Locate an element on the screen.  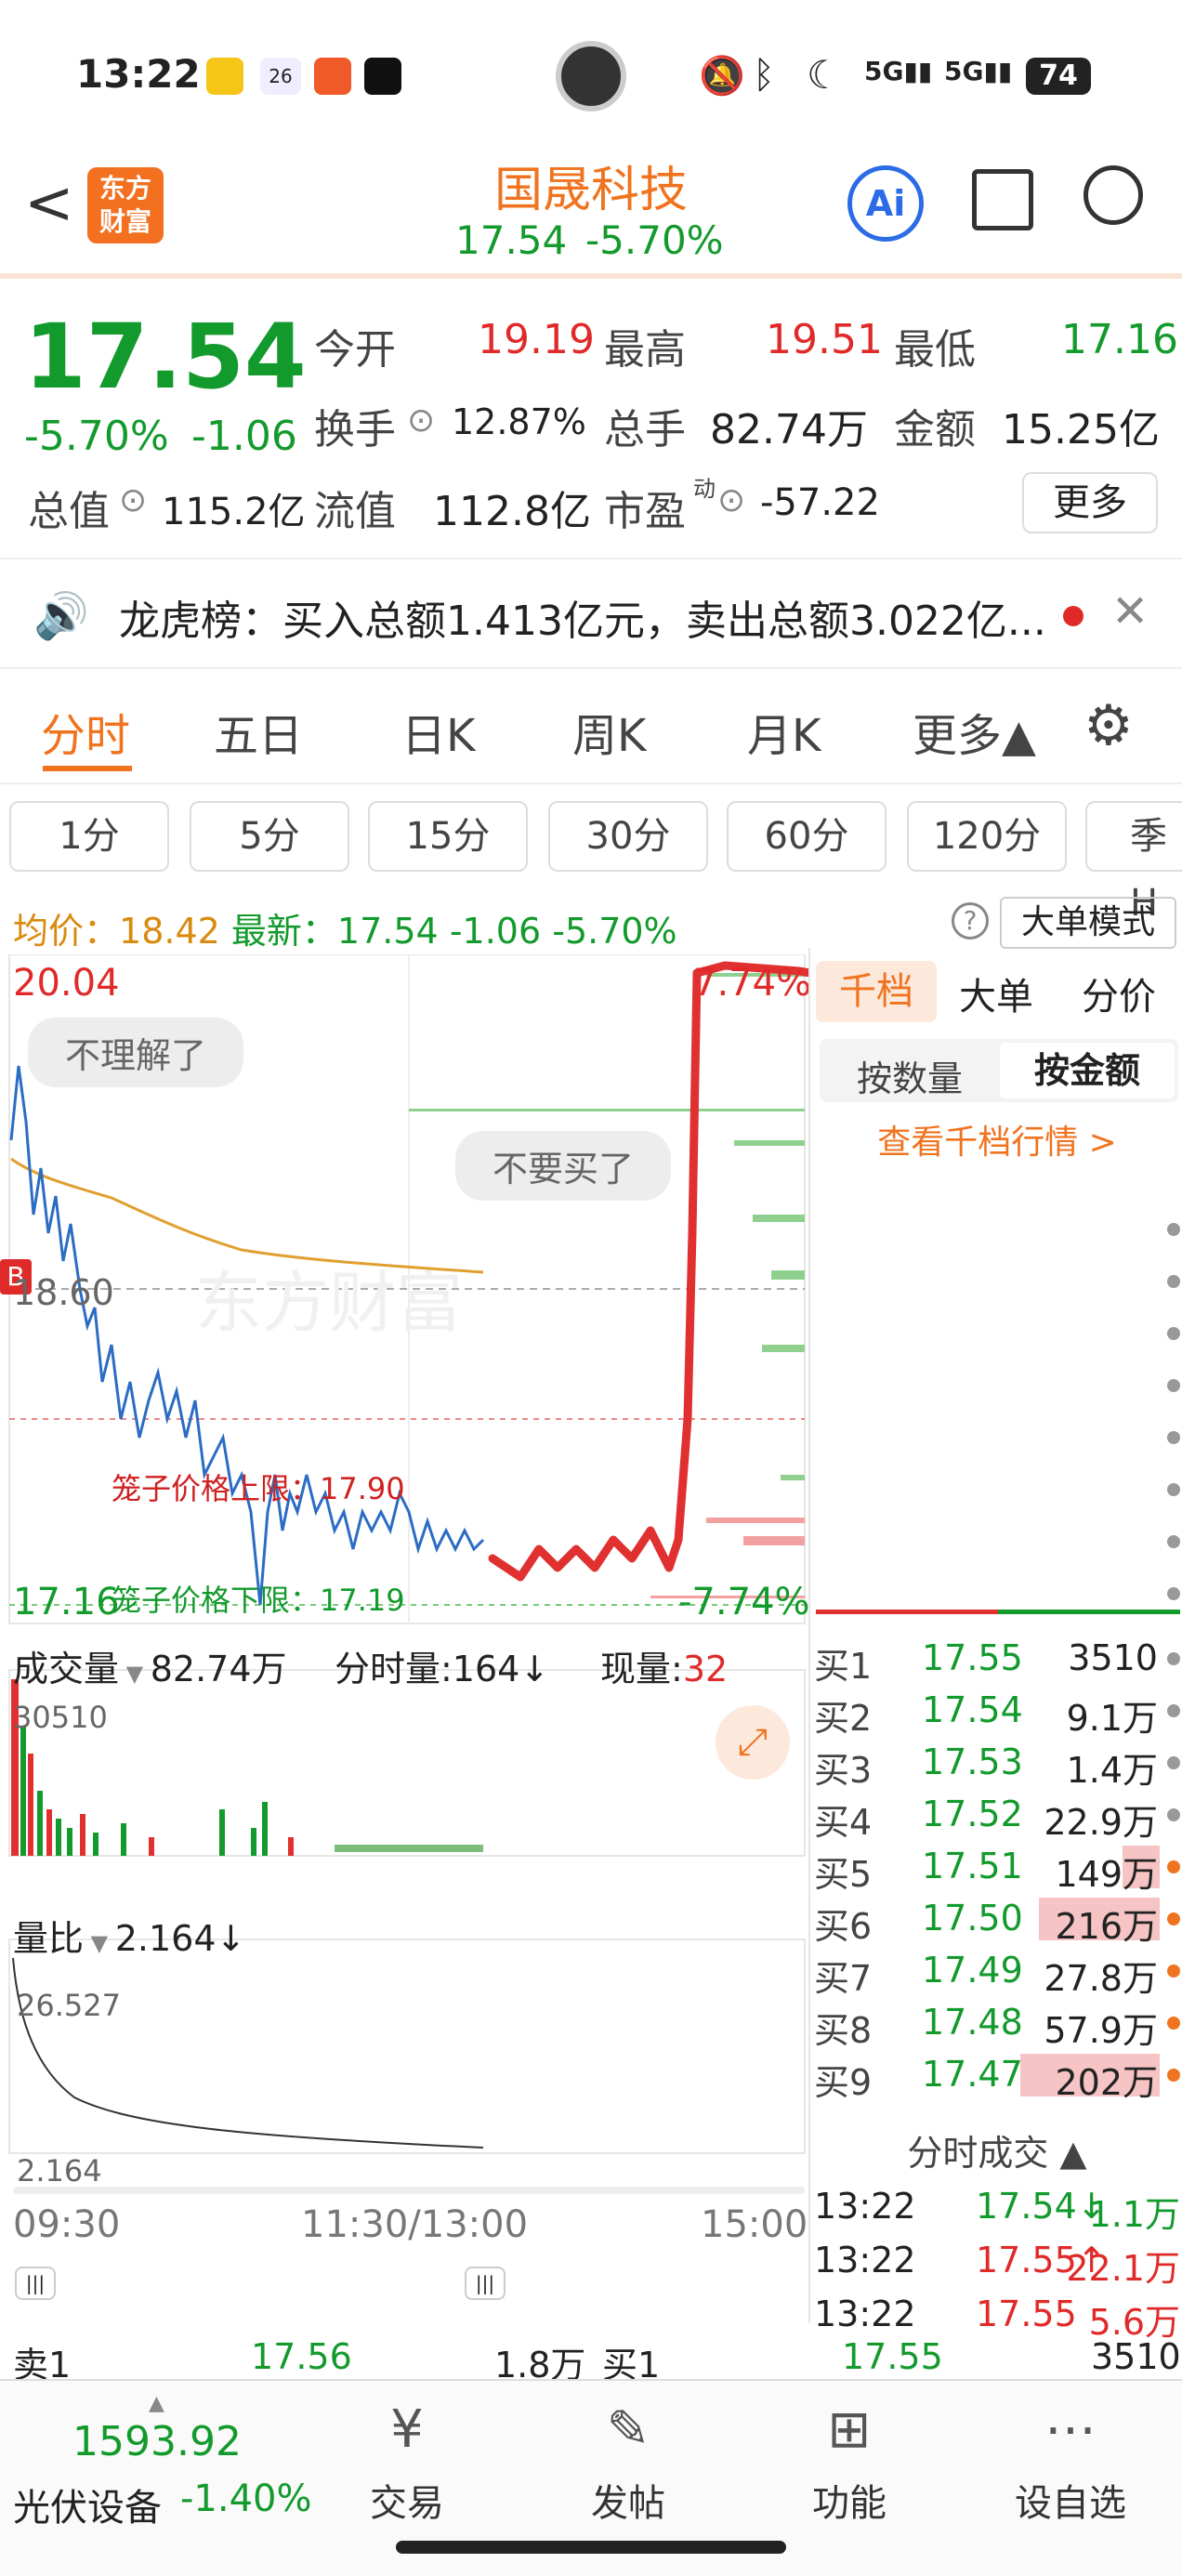
nav-functions: ⊞ 功能 is located at coordinates (849, 2463).